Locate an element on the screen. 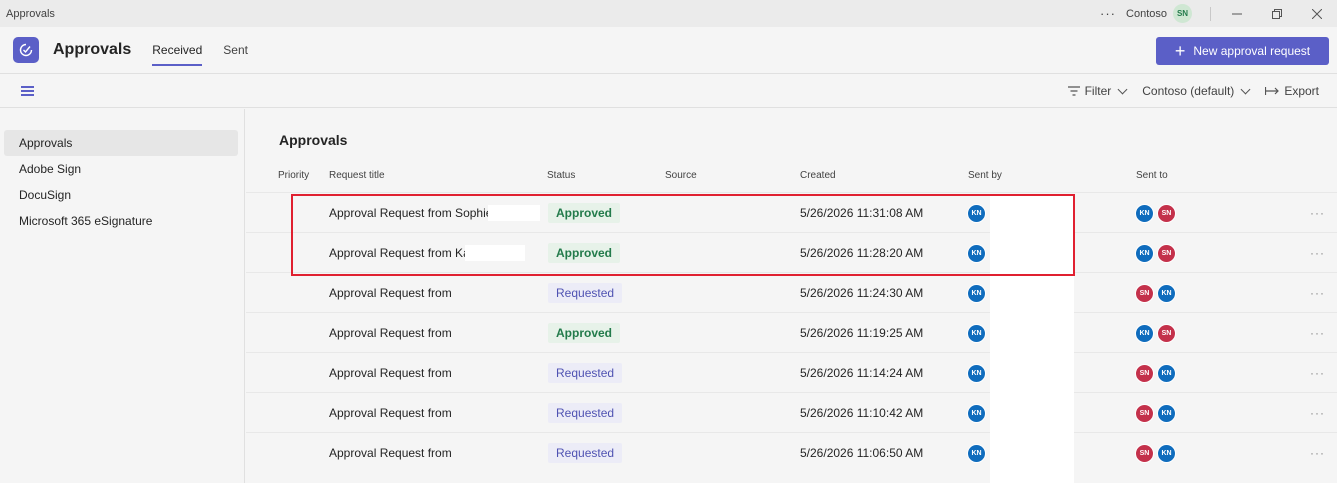  created-date: 5/26/2026 11:06:50 AM is located at coordinates (862, 453).